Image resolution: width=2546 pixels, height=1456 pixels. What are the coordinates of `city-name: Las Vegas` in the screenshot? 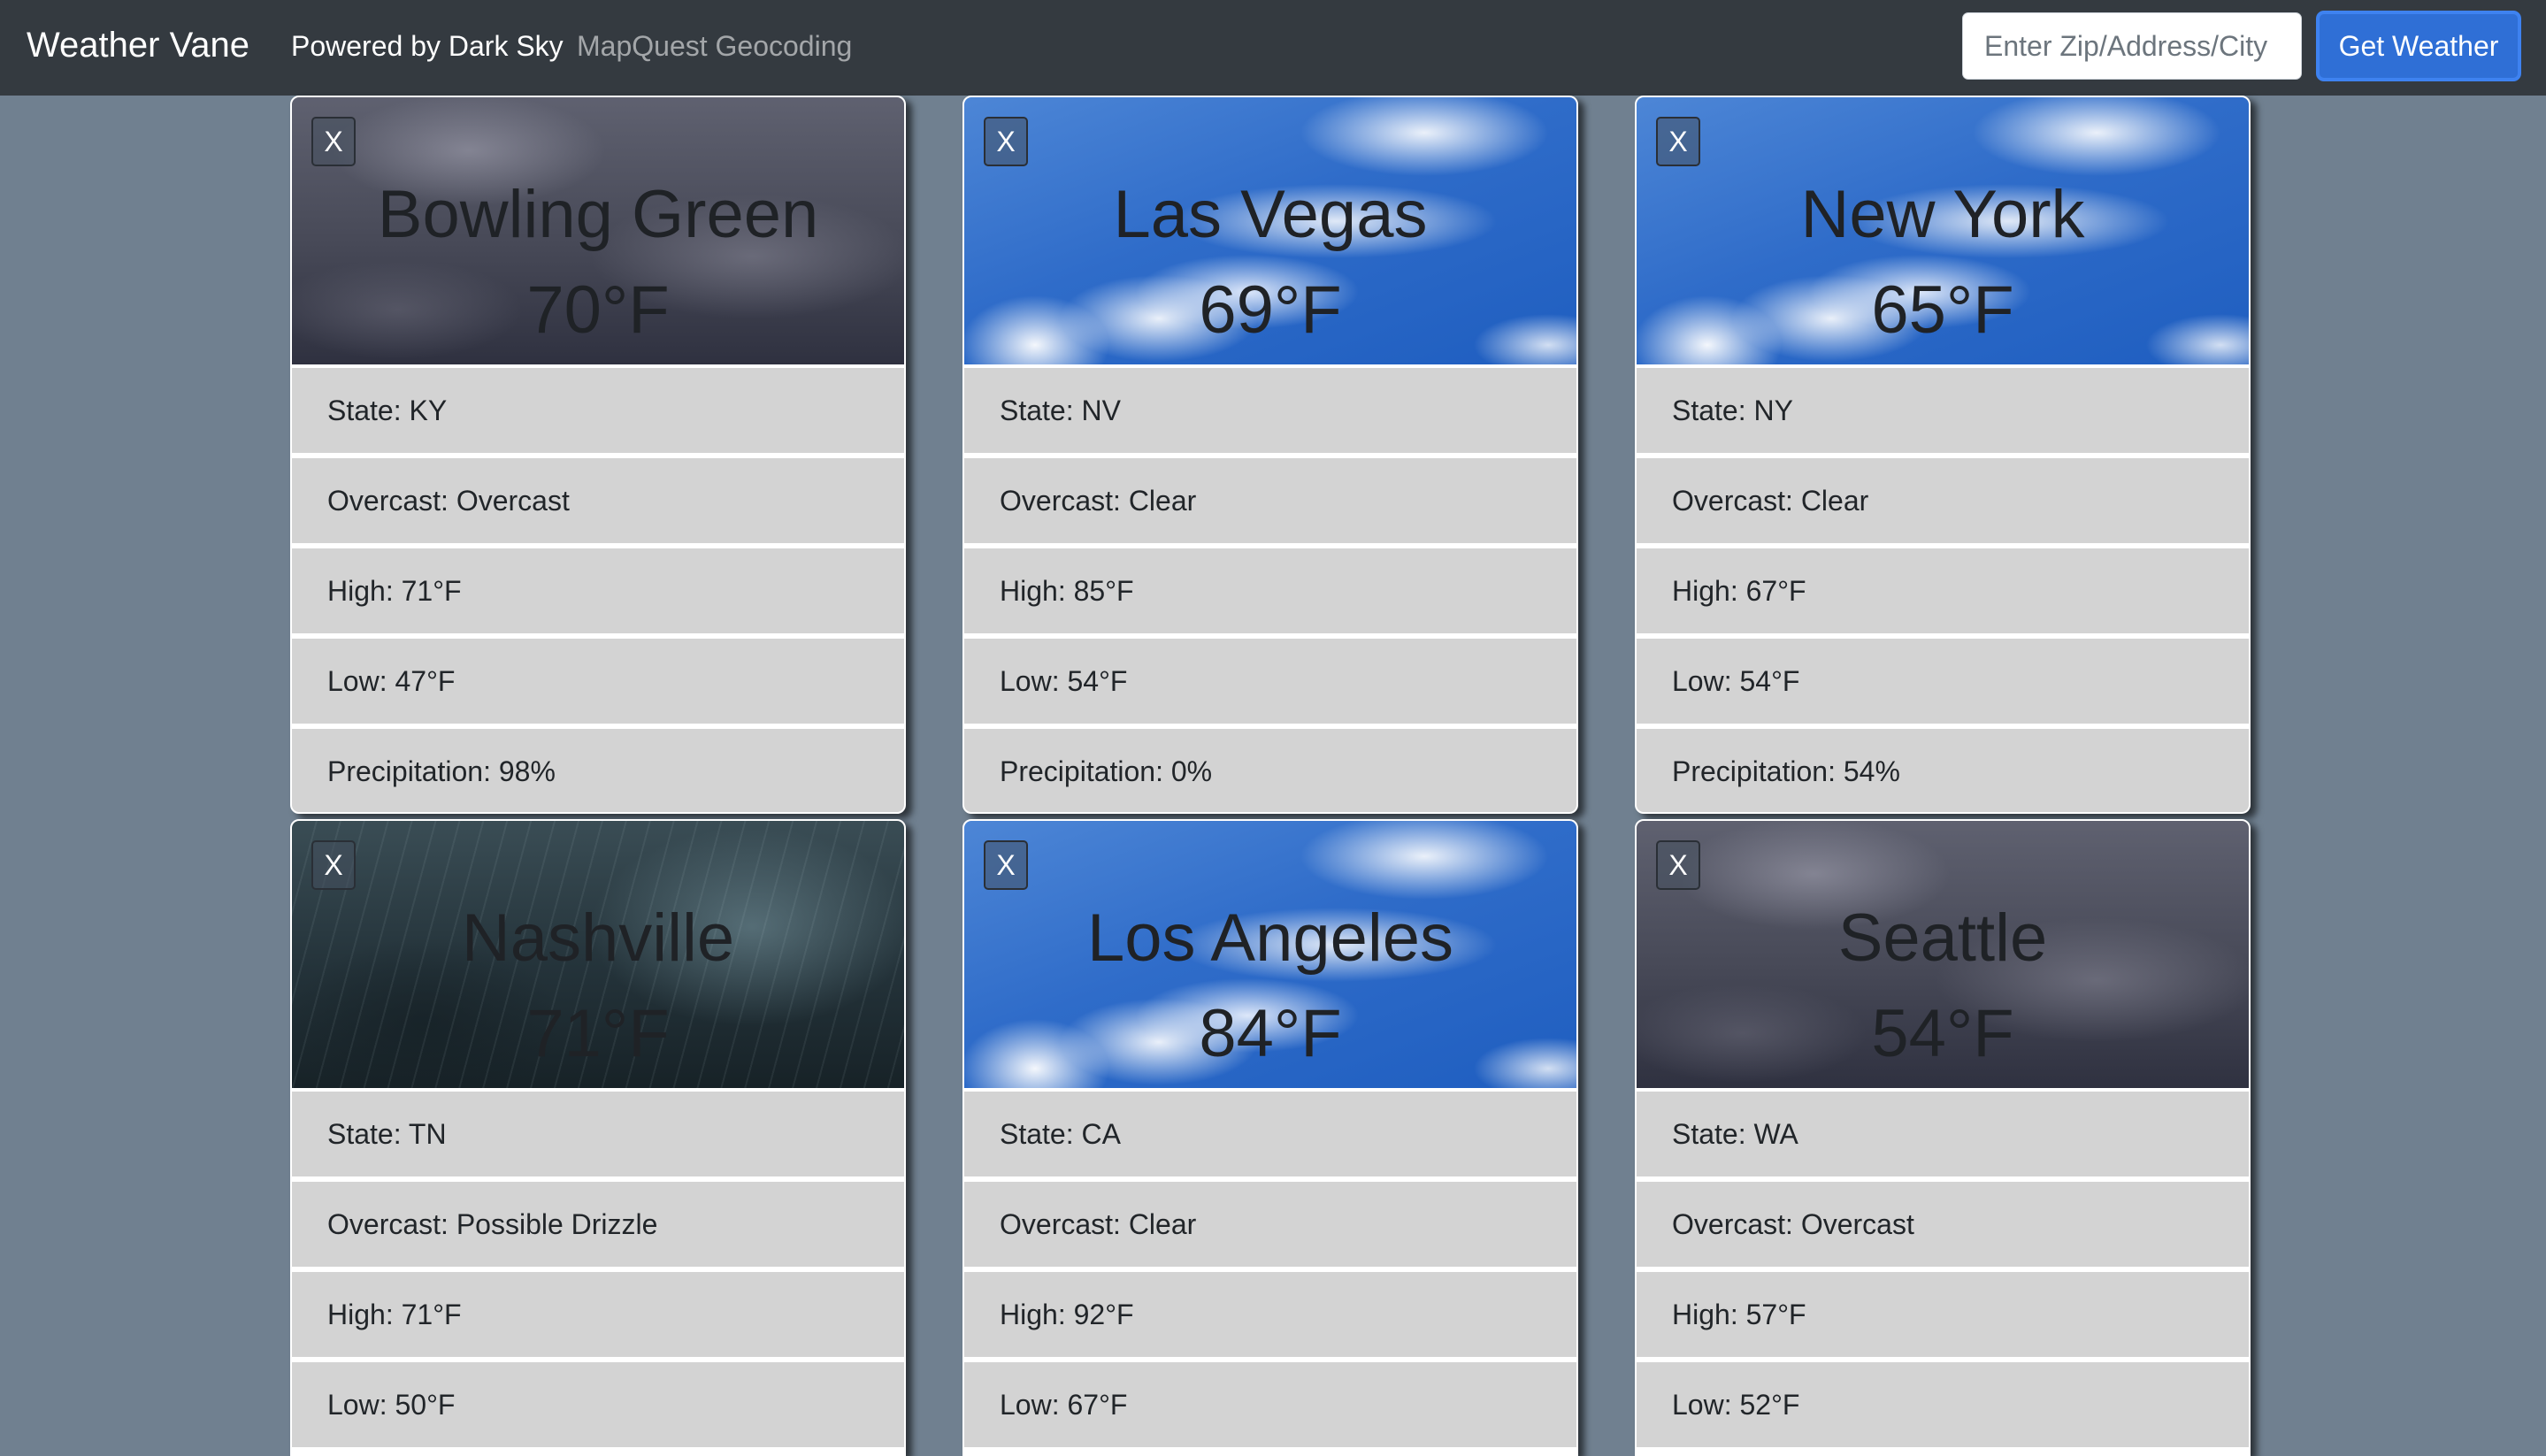 It's located at (1270, 214).